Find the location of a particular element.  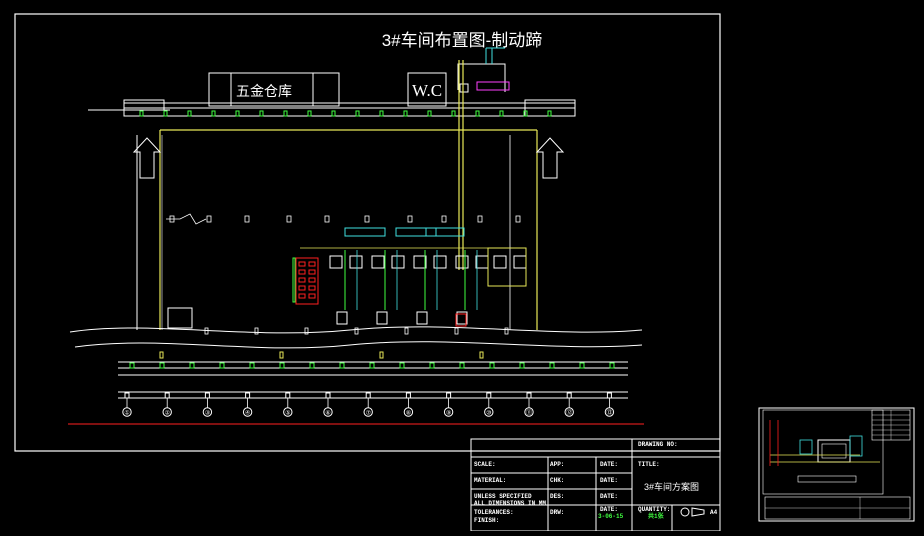

entry-arrow-left is located at coordinates (147, 158).